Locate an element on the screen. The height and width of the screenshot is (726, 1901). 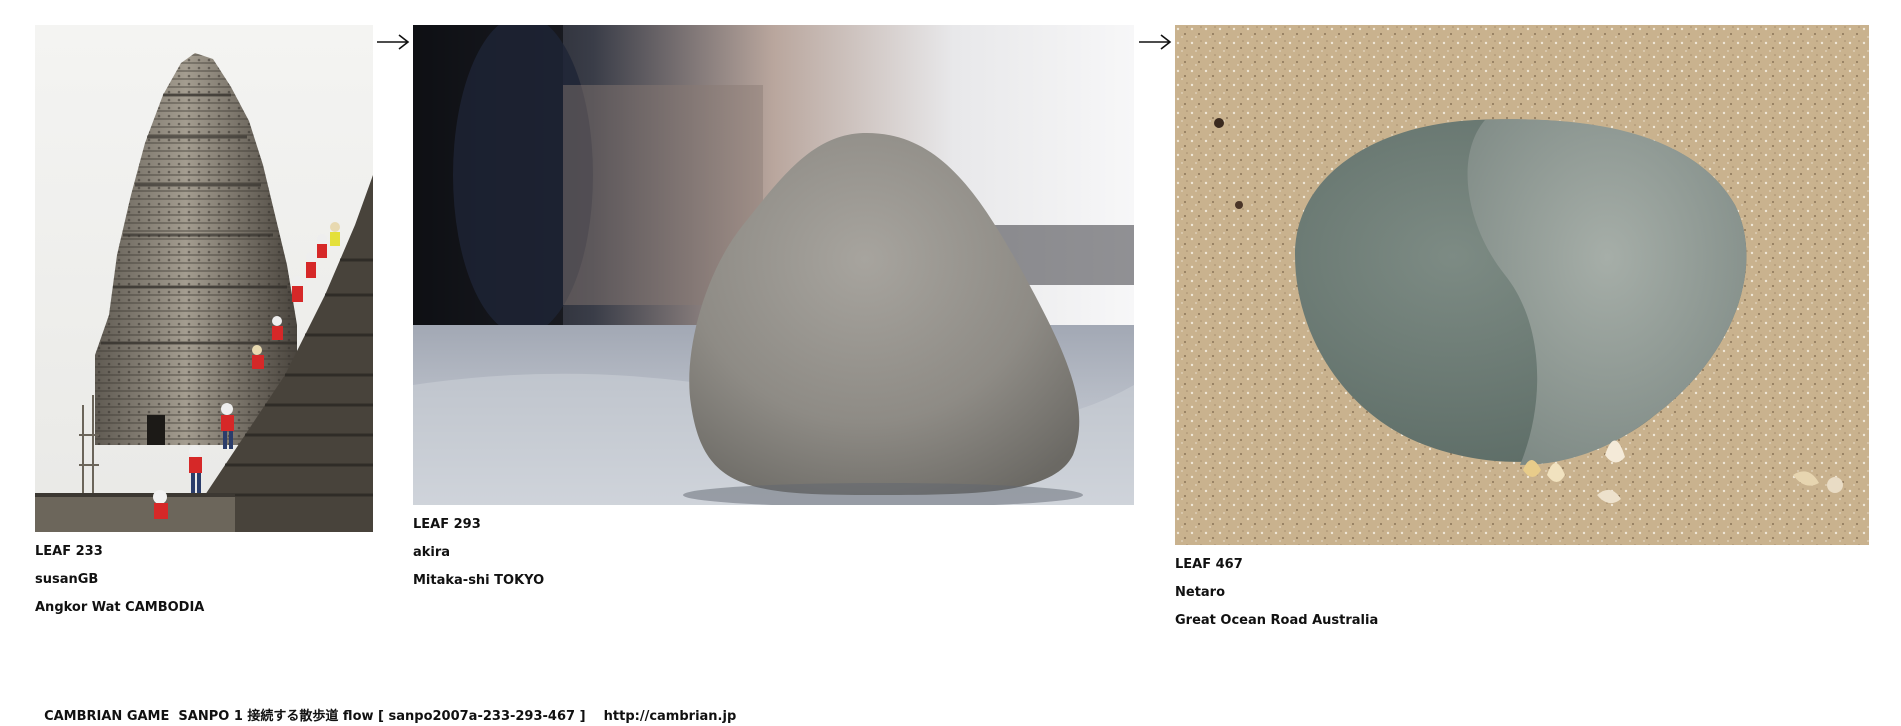
leaf-caption: LEAF 233 susanGB Angkor Wat CAMBODIA is located at coordinates (119, 580).